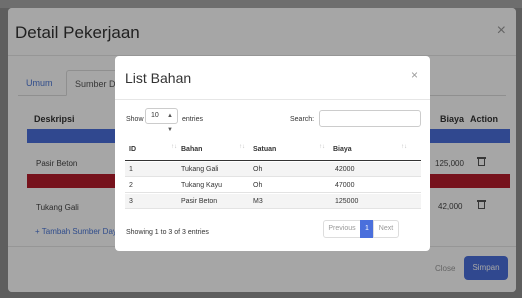 The width and height of the screenshot is (522, 298). I want to click on close-icon: ×, so click(414, 75).